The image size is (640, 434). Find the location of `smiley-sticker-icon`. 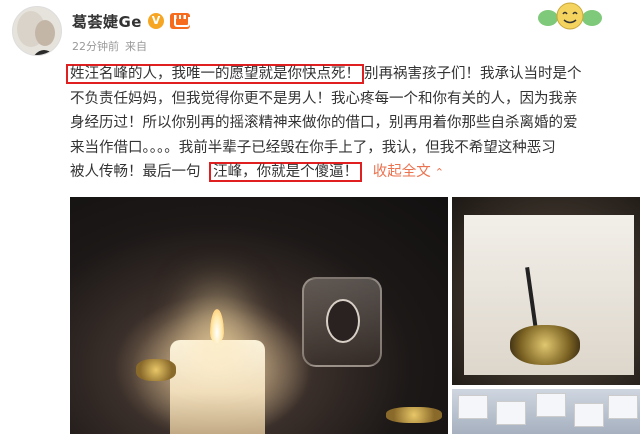

smiley-sticker-icon is located at coordinates (570, 16).